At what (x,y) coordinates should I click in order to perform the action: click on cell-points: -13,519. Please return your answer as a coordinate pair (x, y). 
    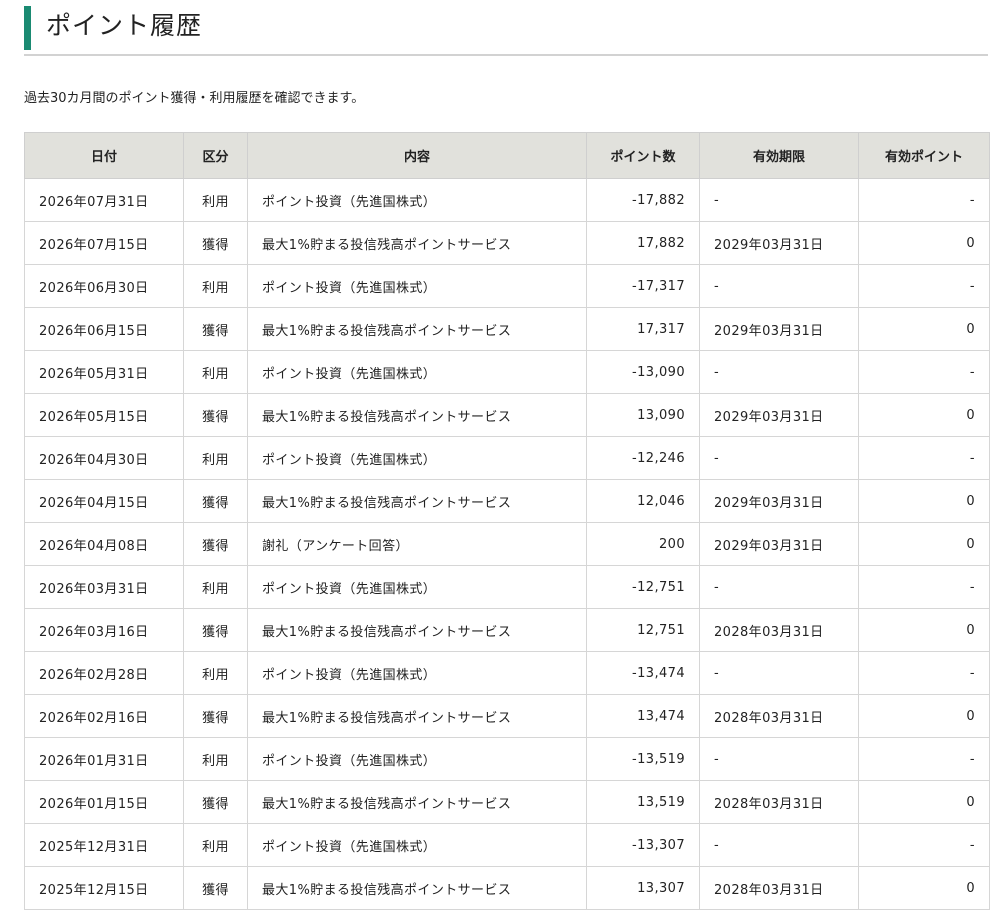
    Looking at the image, I should click on (643, 759).